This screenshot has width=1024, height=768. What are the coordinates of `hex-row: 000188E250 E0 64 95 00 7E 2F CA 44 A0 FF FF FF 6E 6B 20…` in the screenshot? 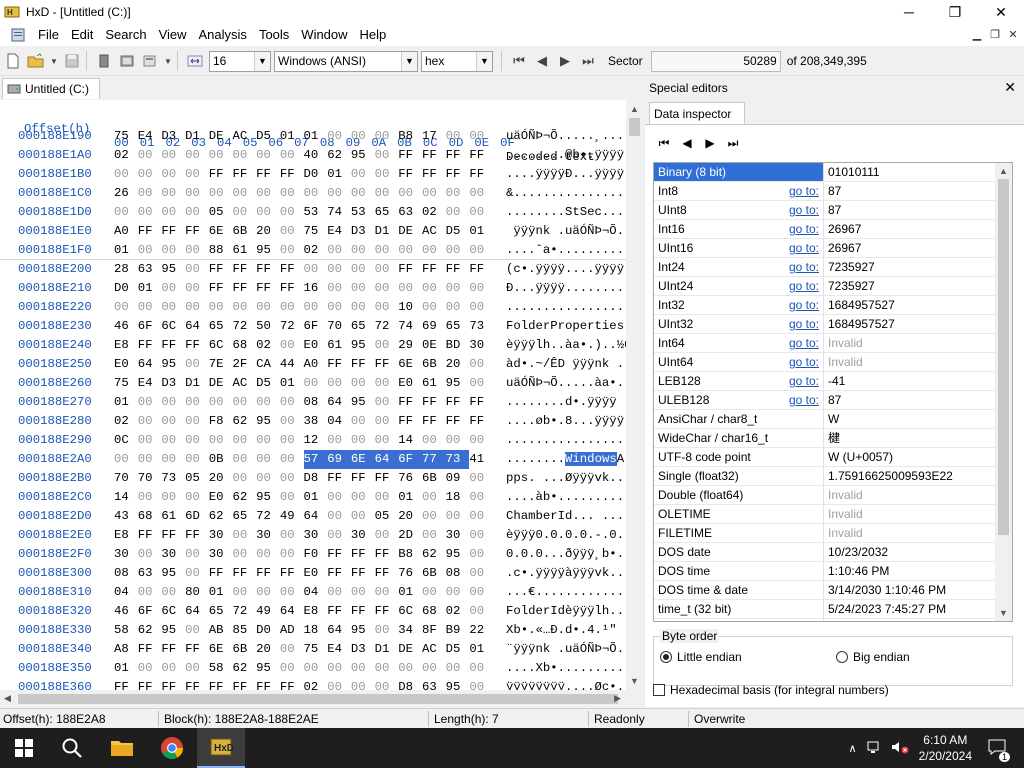 It's located at (313, 364).